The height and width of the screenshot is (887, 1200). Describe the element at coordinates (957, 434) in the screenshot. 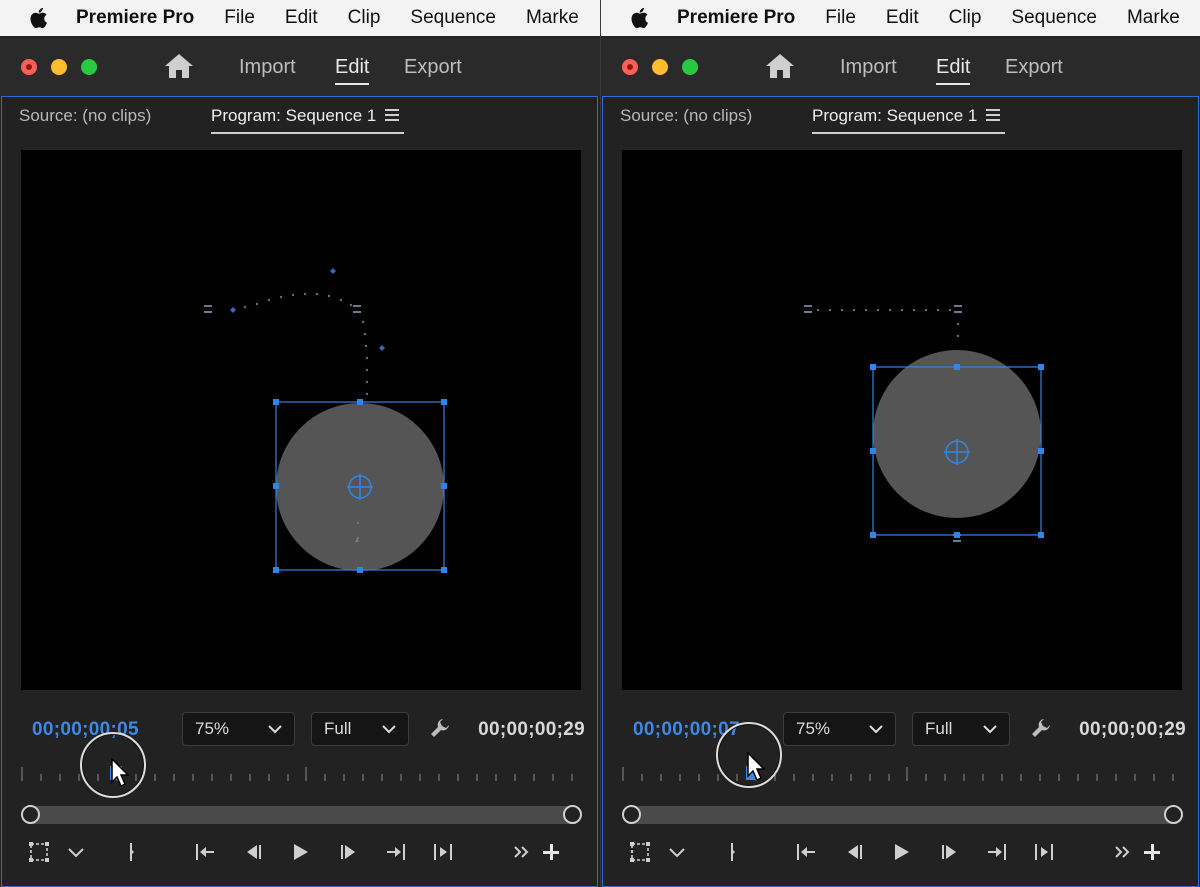

I see `circle-shape` at that location.